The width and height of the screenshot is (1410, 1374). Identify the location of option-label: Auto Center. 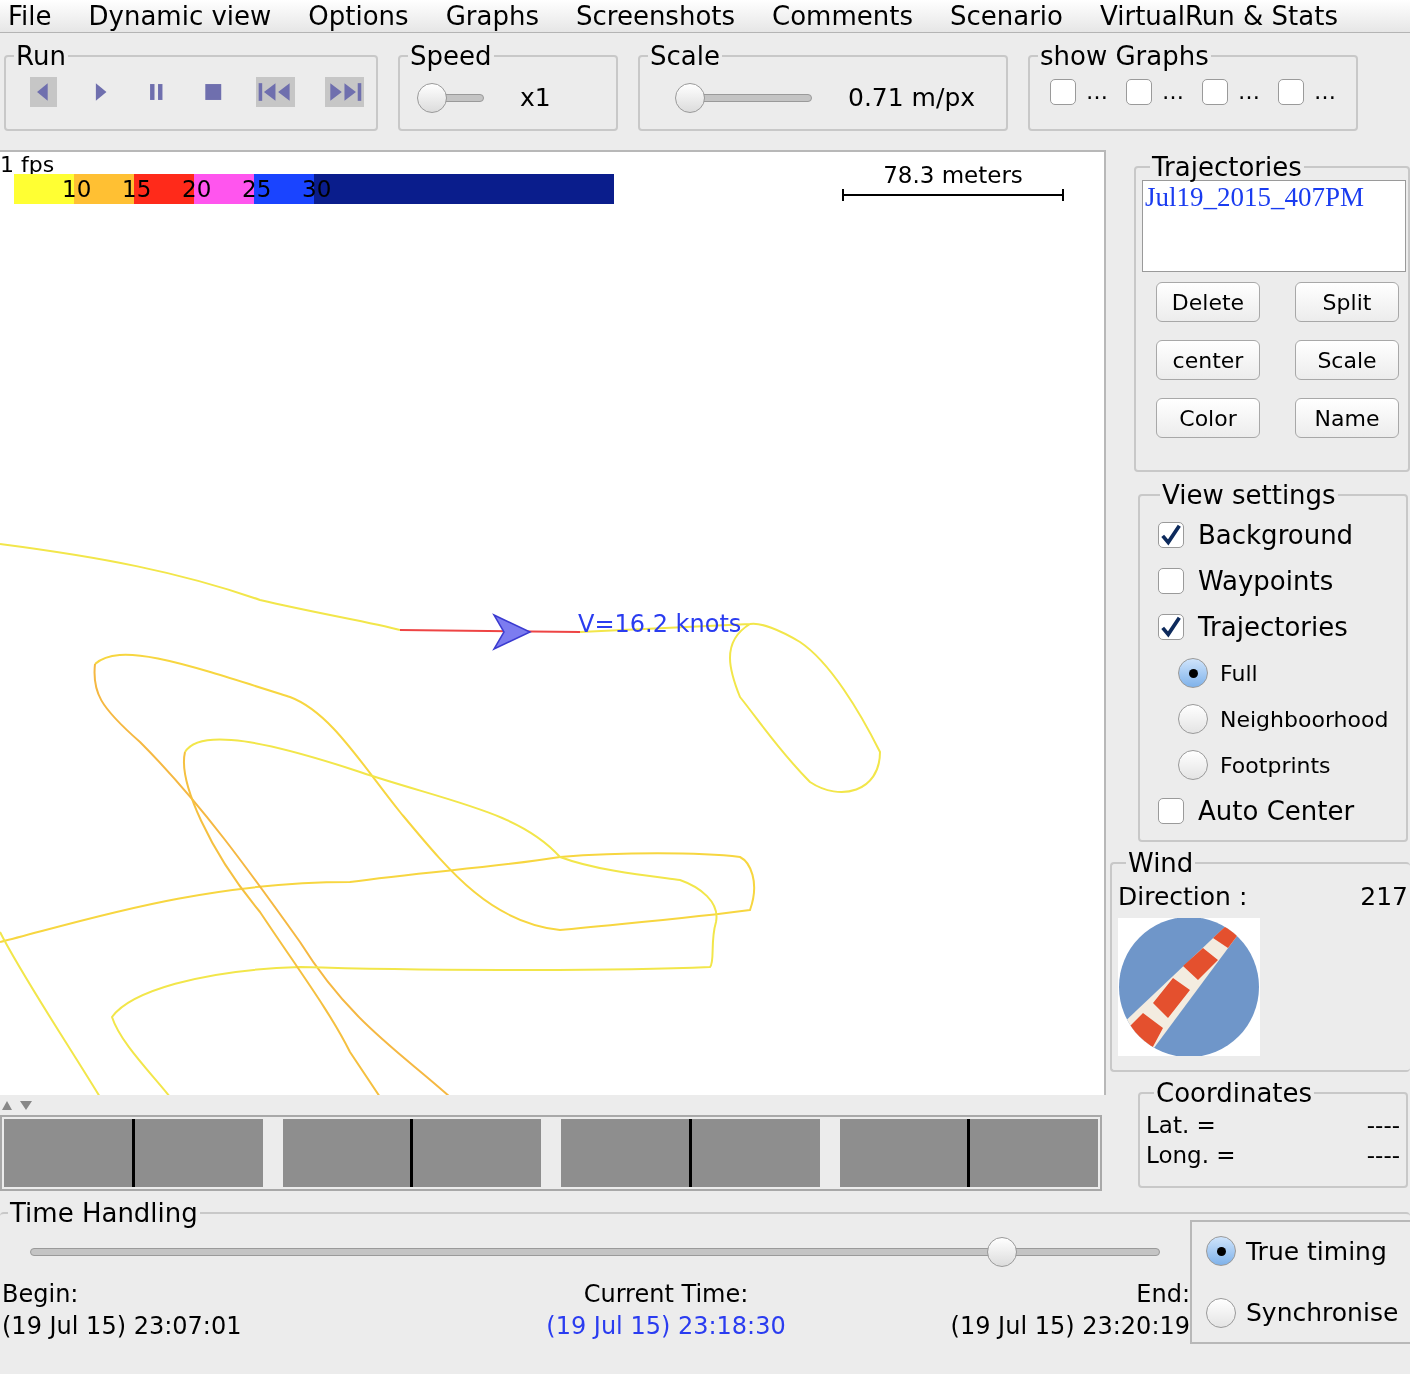
(1276, 811).